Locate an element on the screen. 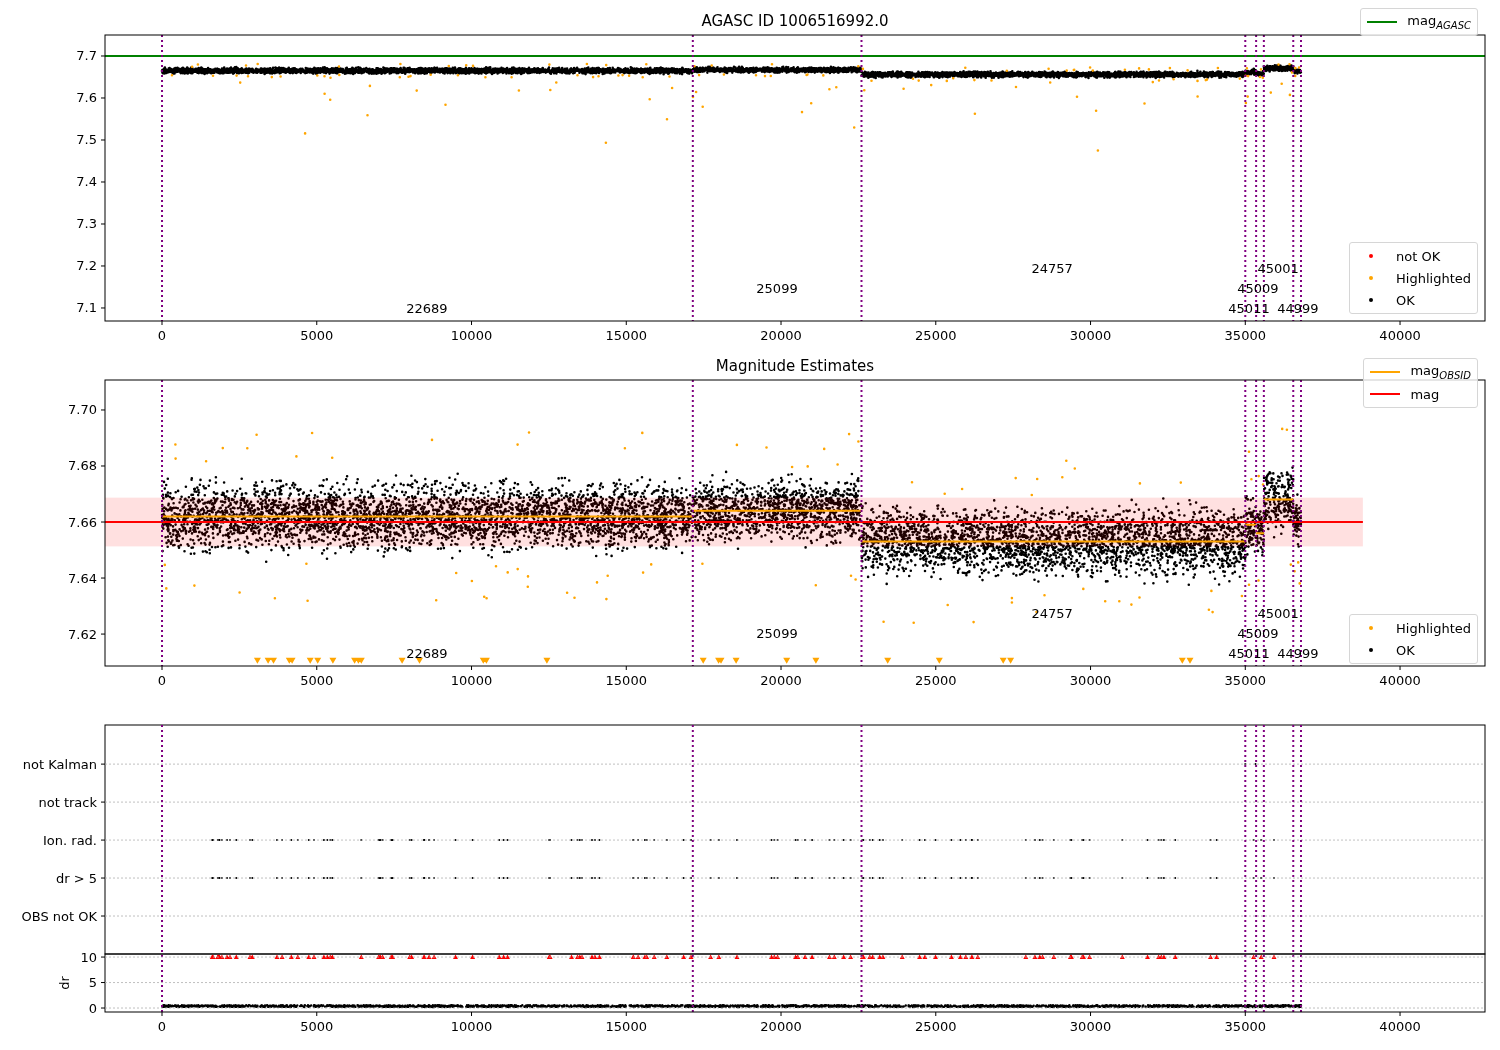 The image size is (1500, 1050). tick-label: 7.1 is located at coordinates (86, 308).